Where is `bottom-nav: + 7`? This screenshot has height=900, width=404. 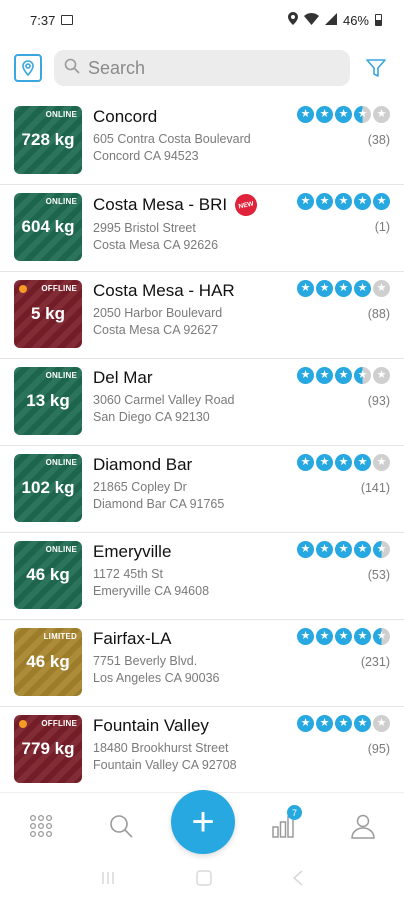 bottom-nav: + 7 is located at coordinates (202, 824).